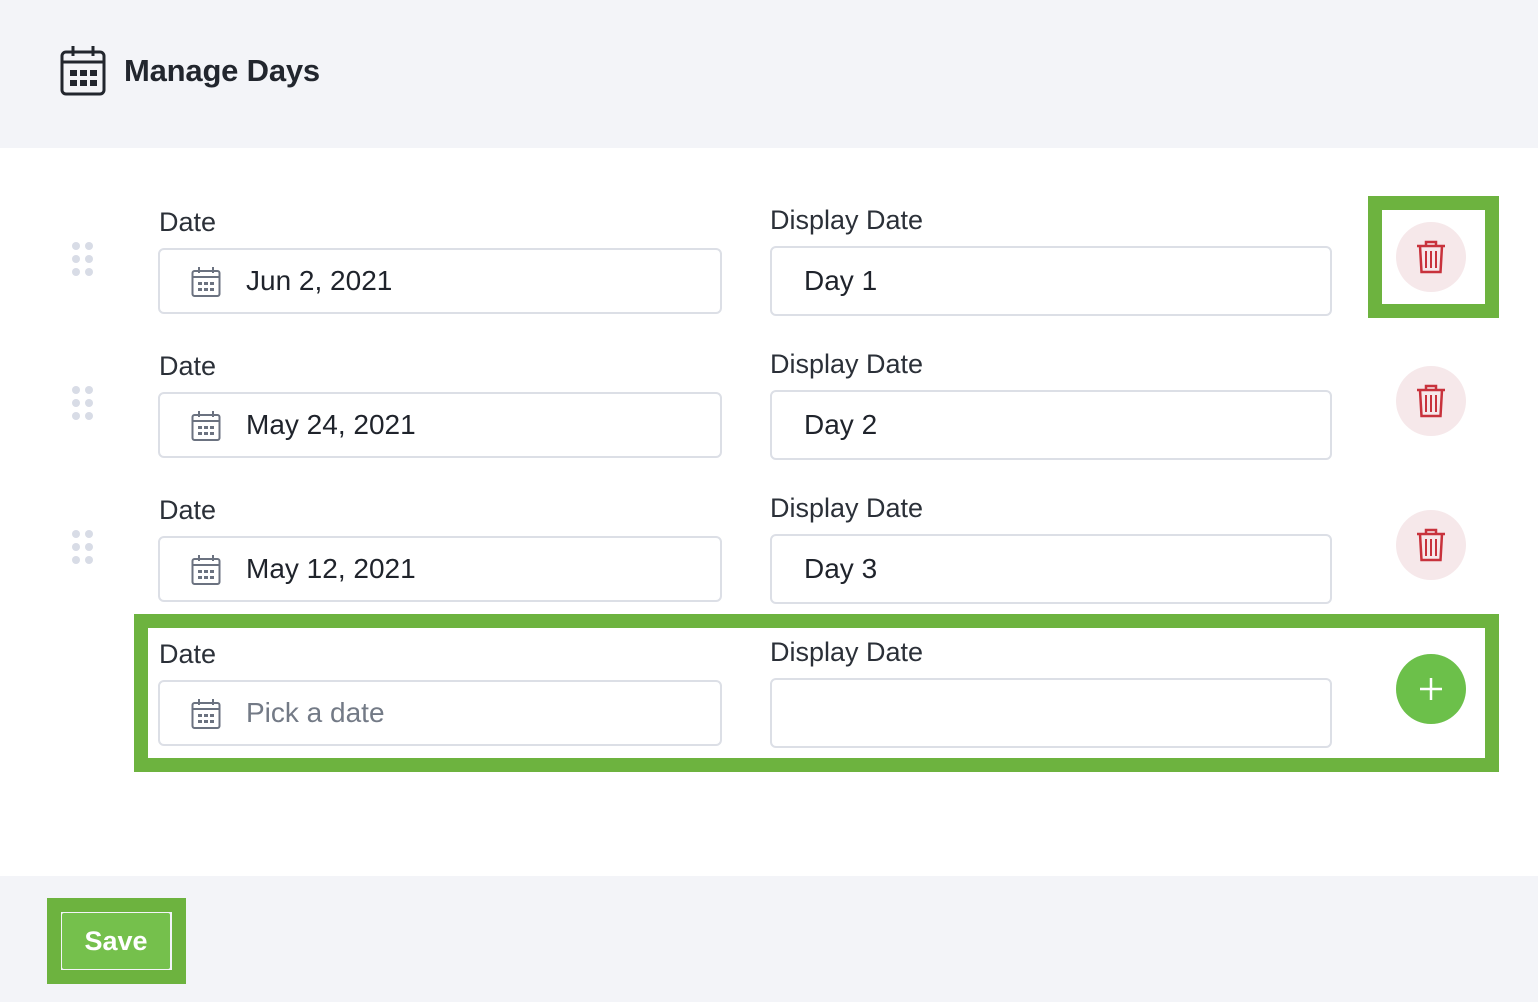 Image resolution: width=1538 pixels, height=1002 pixels. I want to click on add-row-button, so click(1431, 689).